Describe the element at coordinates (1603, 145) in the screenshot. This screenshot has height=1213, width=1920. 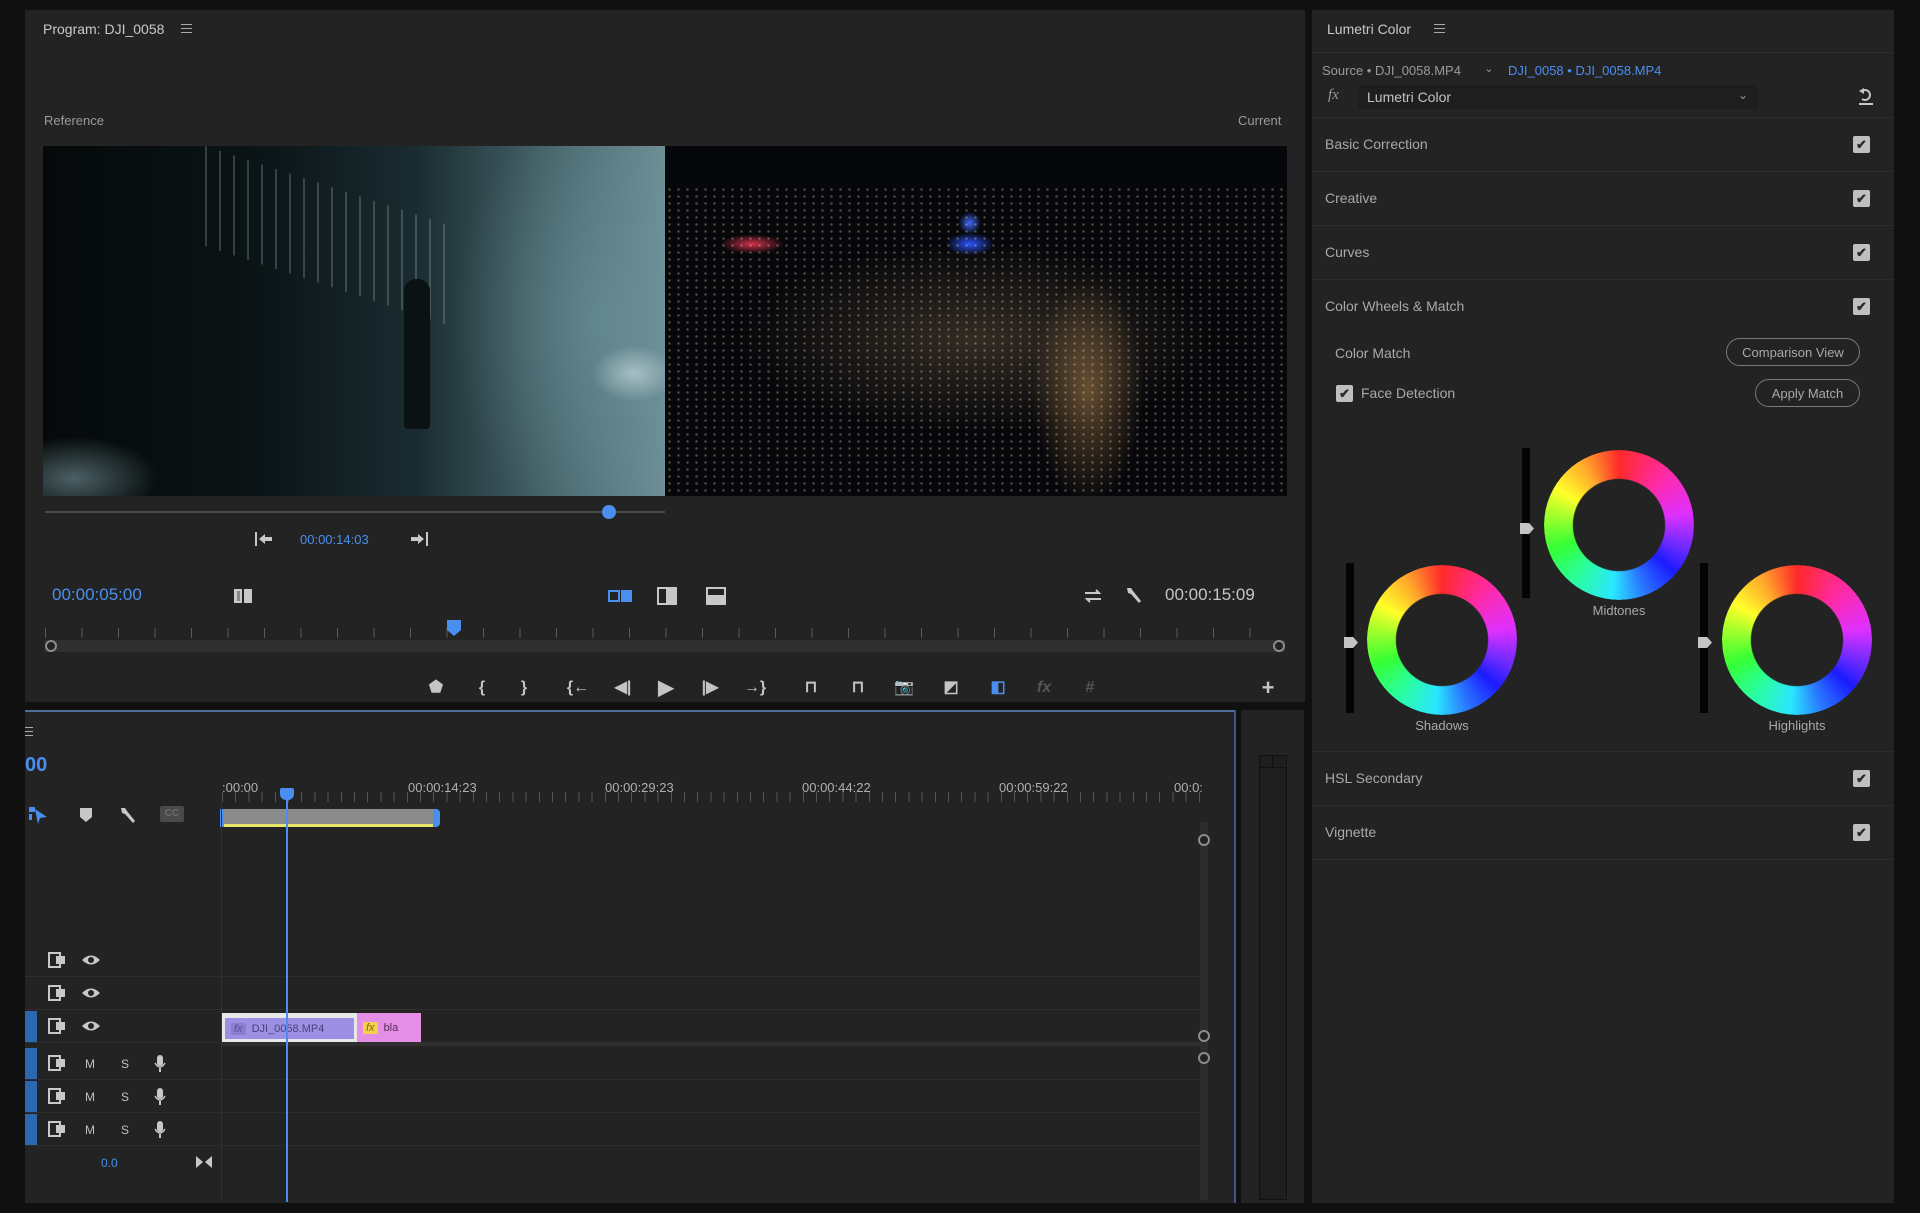
I see `lumetri-section: Basic Correction ✔` at that location.